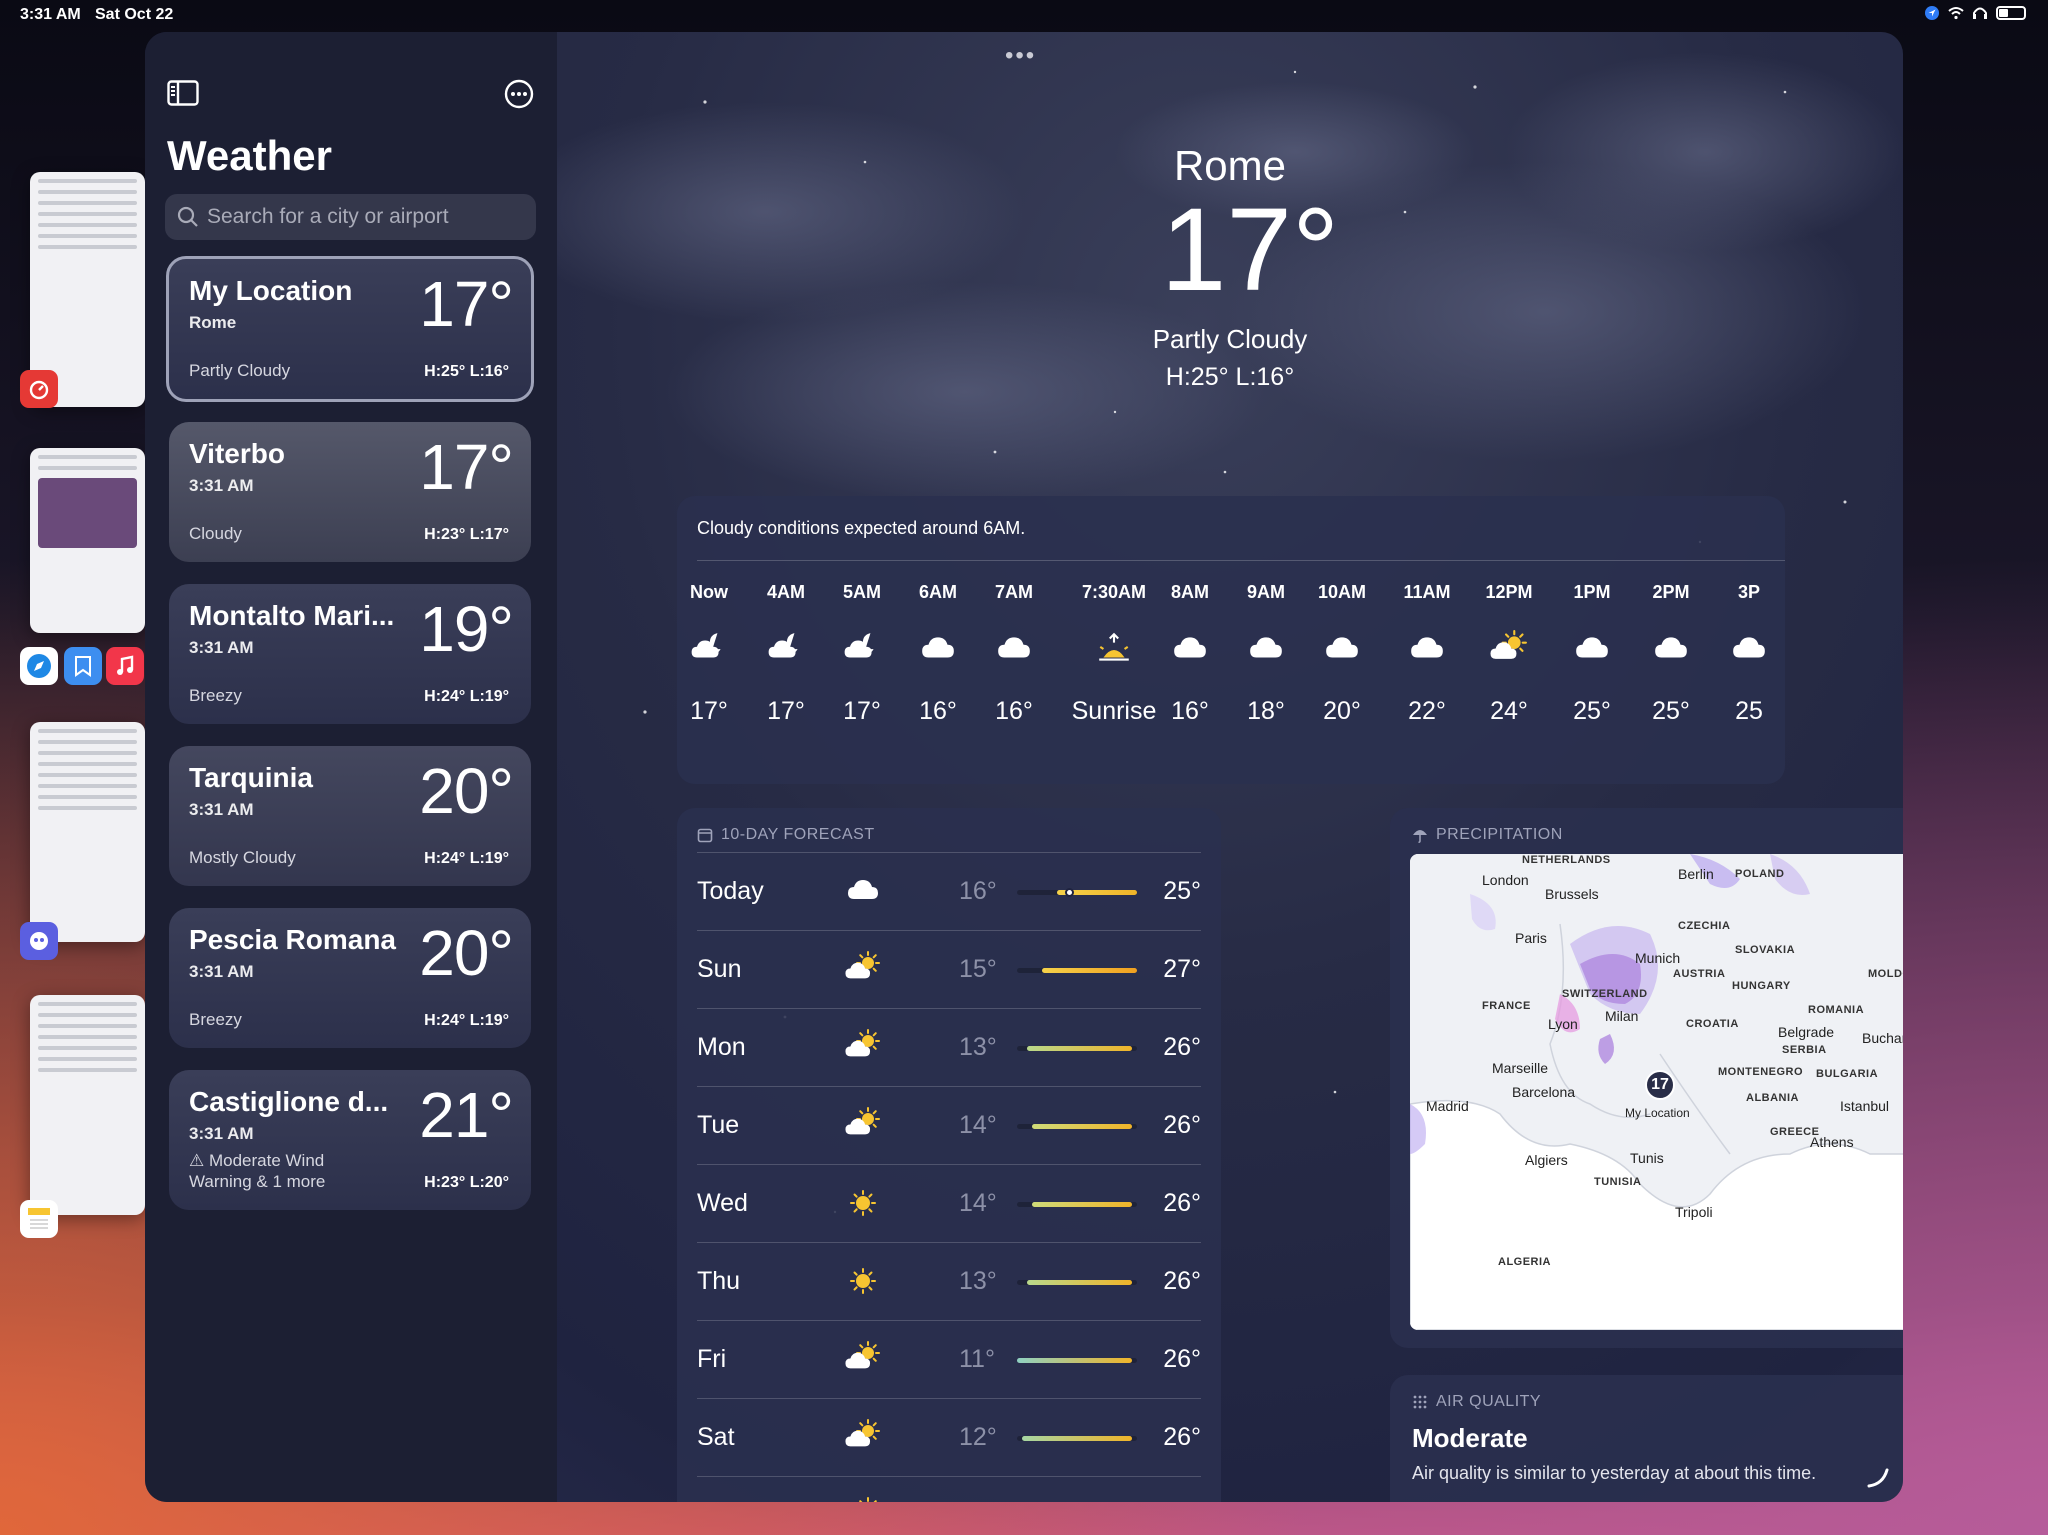 This screenshot has width=2048, height=1535. I want to click on map-place-label: TUNISIA, so click(1618, 1182).